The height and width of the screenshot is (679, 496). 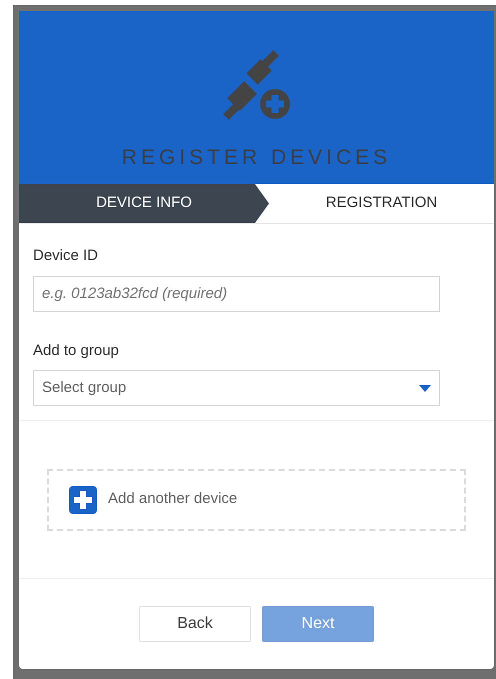 I want to click on text-field: e.g. 0123ab32fcd (required), so click(x=236, y=294).